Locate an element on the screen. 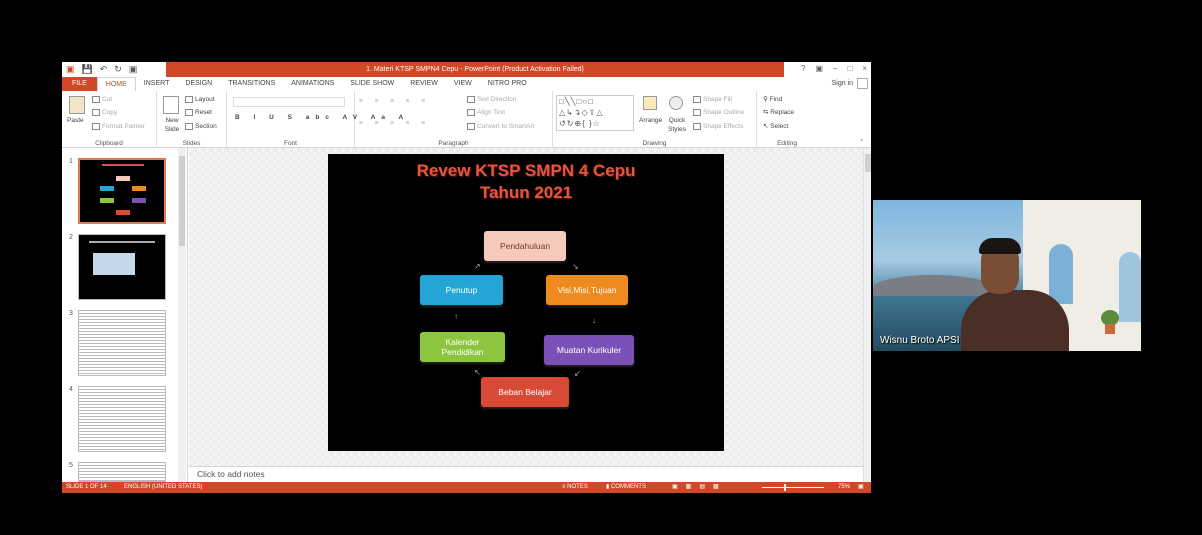 The height and width of the screenshot is (535, 1202). zoom-slider is located at coordinates (793, 487).